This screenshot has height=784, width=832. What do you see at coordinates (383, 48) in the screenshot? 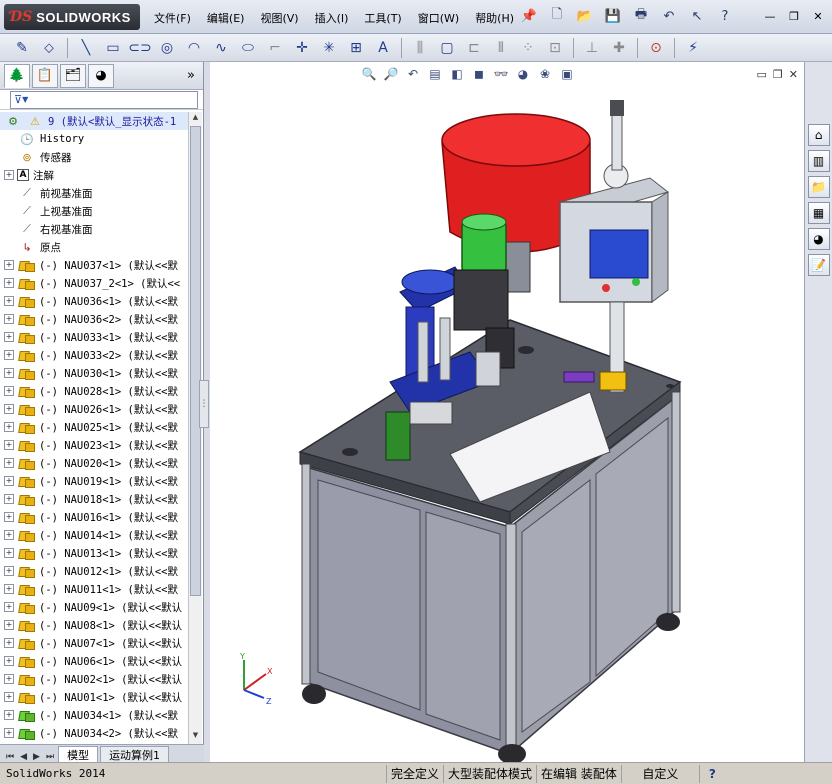
I see `text-icon: A` at bounding box center [383, 48].